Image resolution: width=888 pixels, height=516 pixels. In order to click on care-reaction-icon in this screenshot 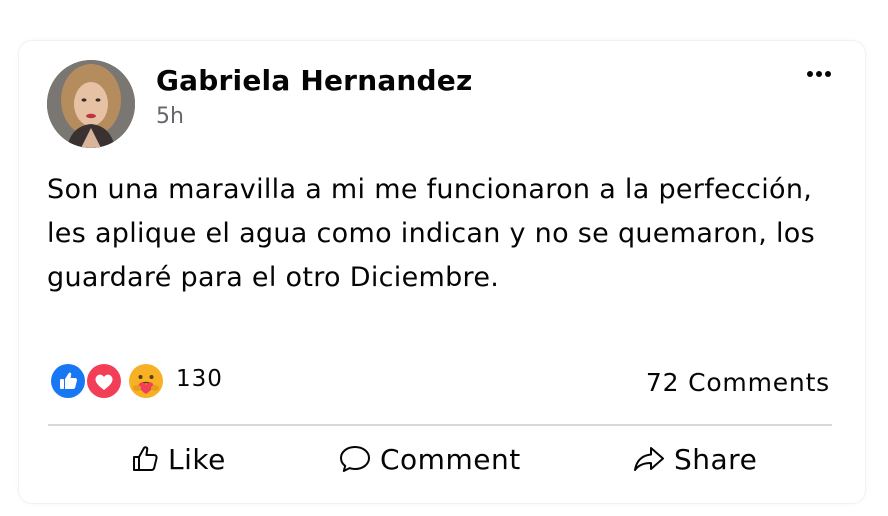, I will do `click(146, 381)`.